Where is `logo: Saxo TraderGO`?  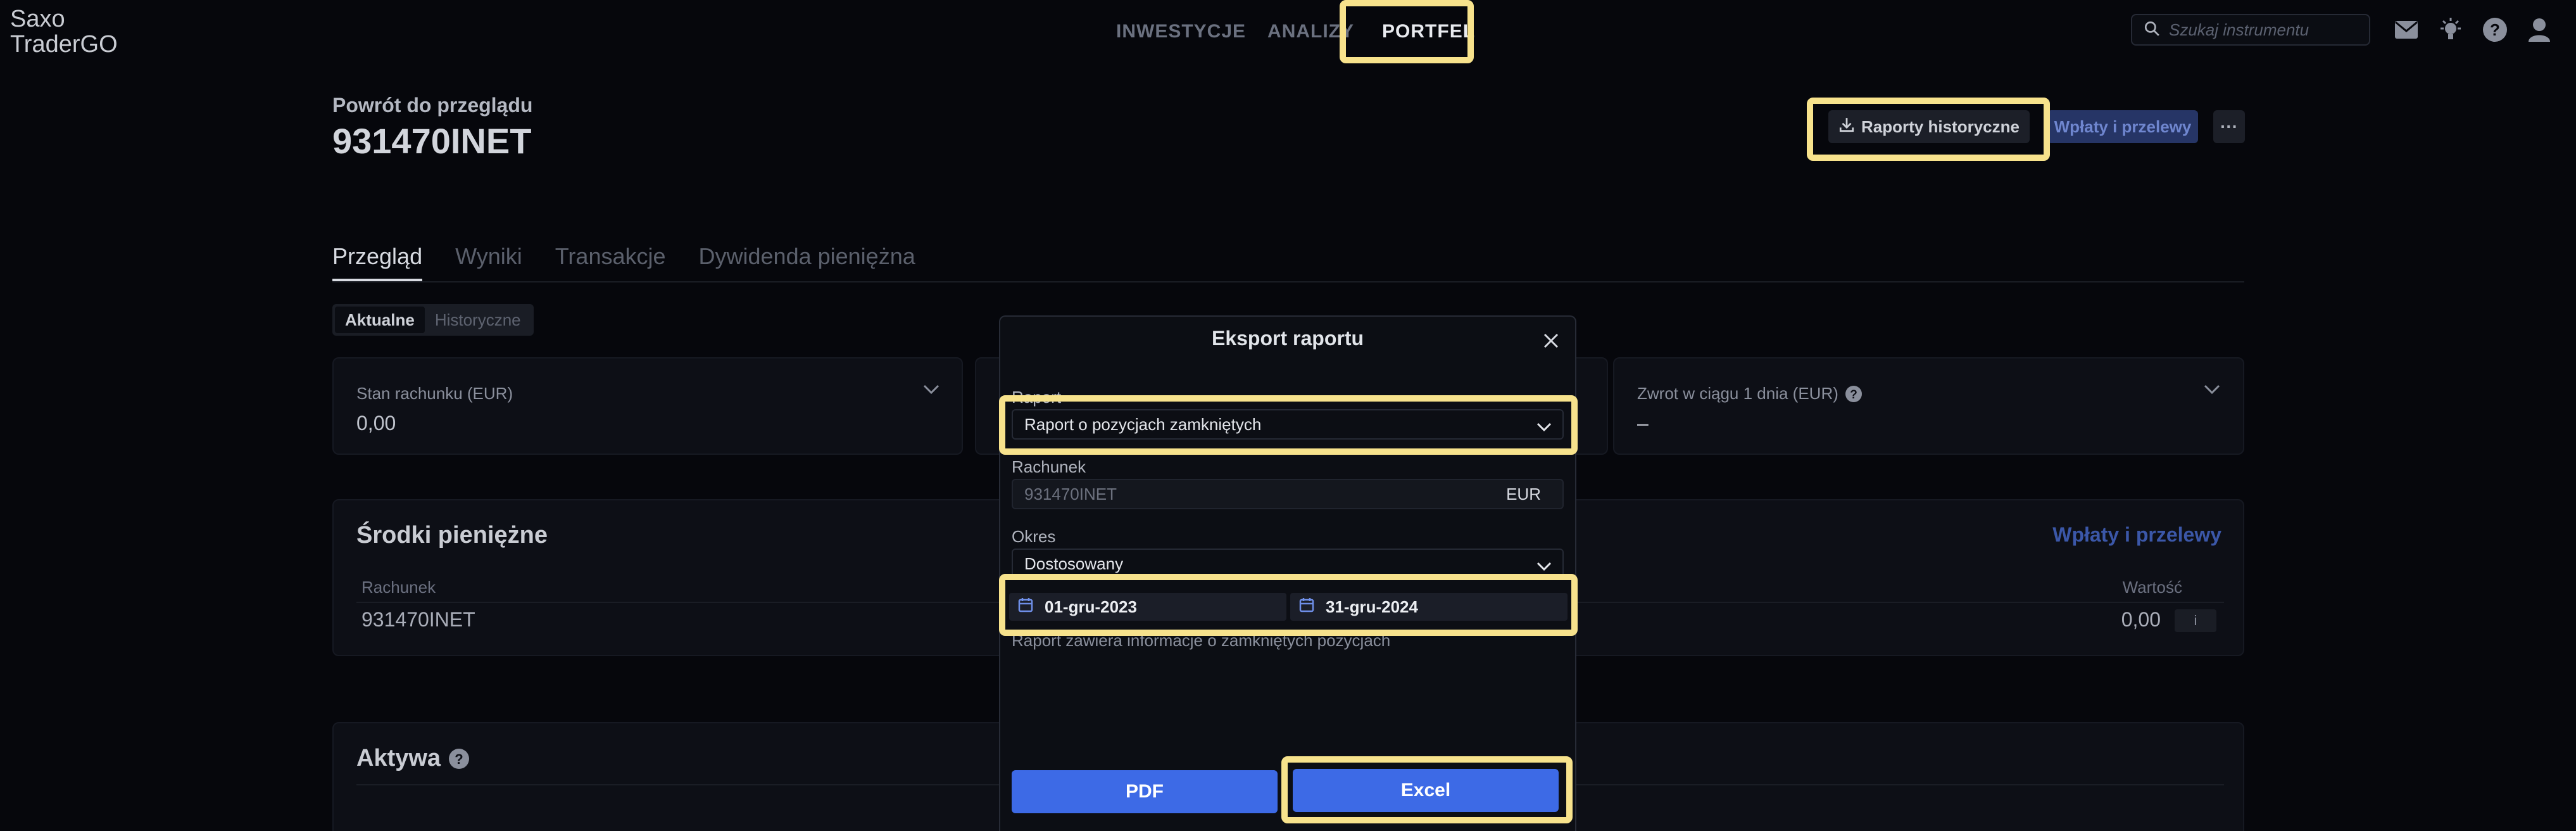
logo: Saxo TraderGO is located at coordinates (64, 32).